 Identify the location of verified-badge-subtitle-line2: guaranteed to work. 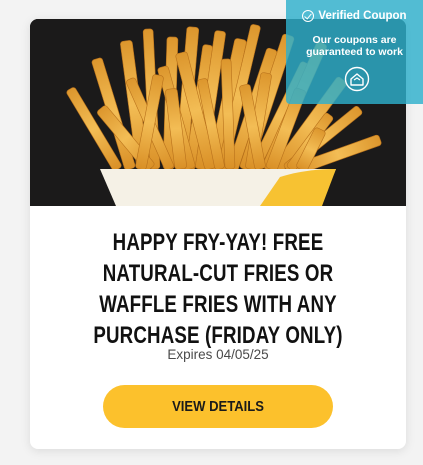
(354, 52).